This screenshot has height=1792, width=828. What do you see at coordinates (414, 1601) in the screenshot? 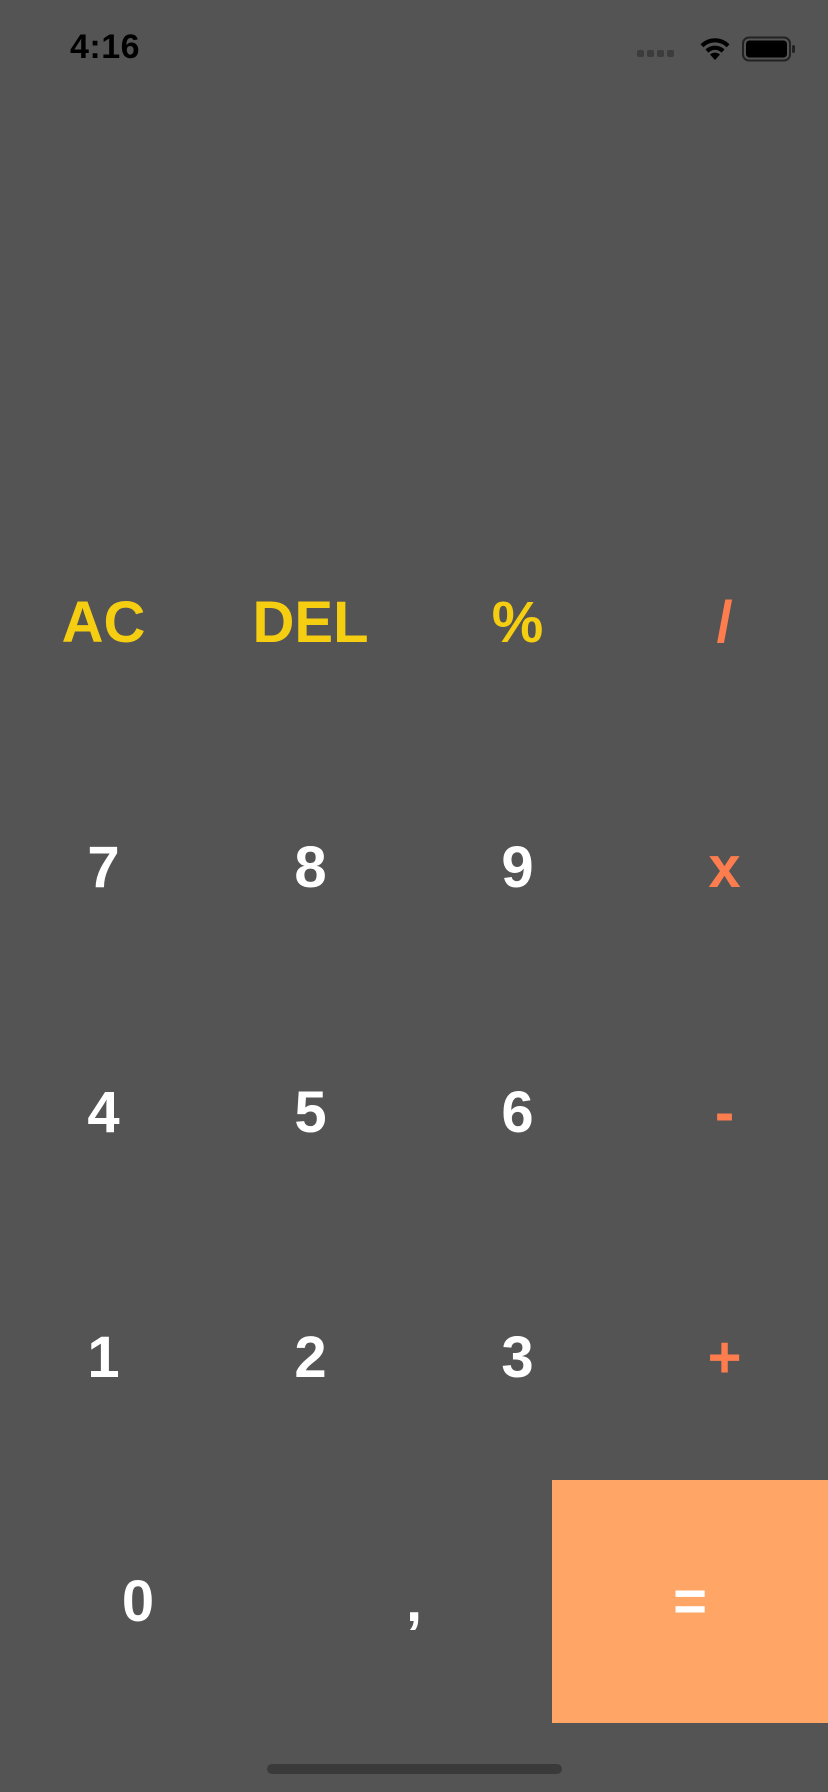
I see `decimal-comma-button: ,` at bounding box center [414, 1601].